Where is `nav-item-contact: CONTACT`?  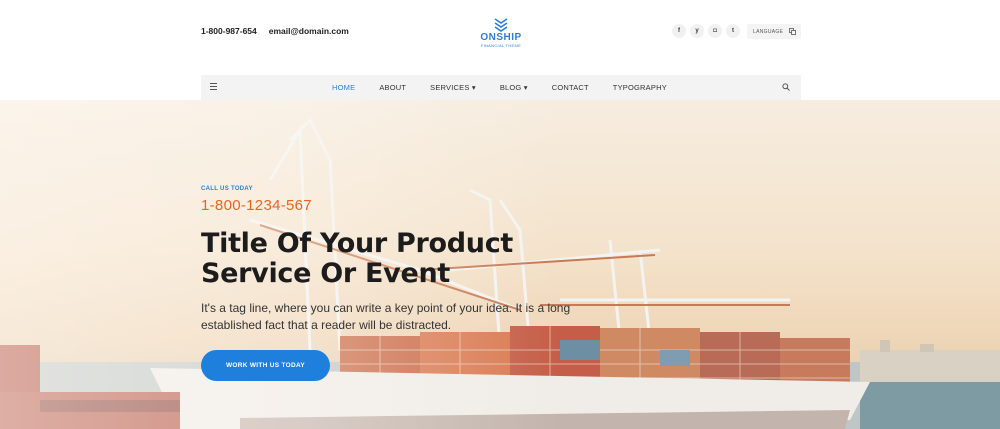
nav-item-contact: CONTACT is located at coordinates (570, 87).